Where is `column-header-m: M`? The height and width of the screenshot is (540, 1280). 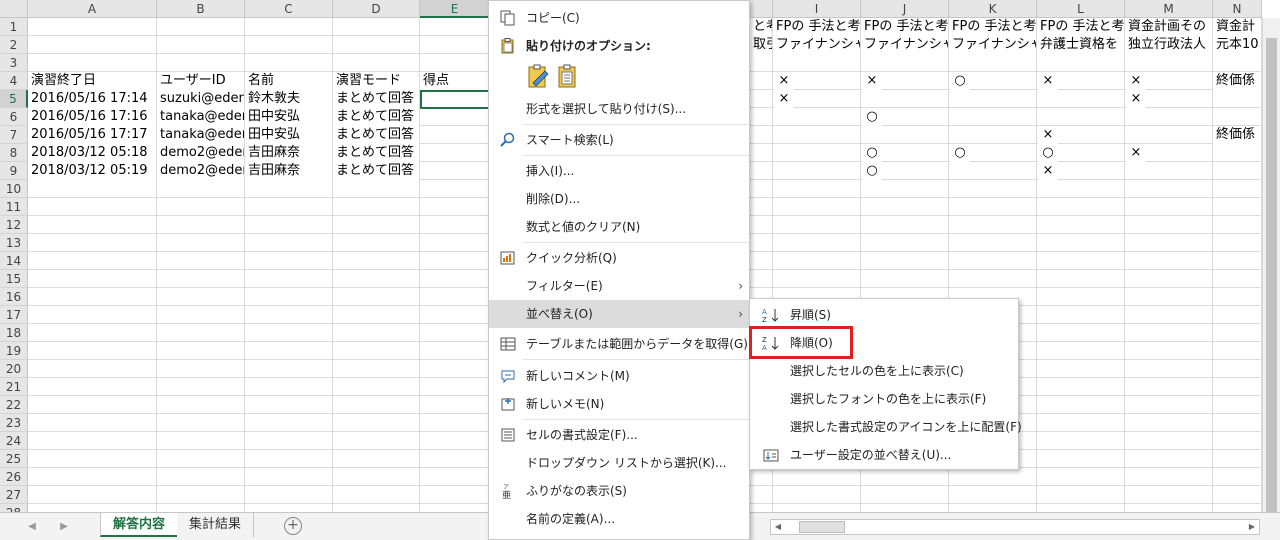
column-header-m: M is located at coordinates (1169, 9).